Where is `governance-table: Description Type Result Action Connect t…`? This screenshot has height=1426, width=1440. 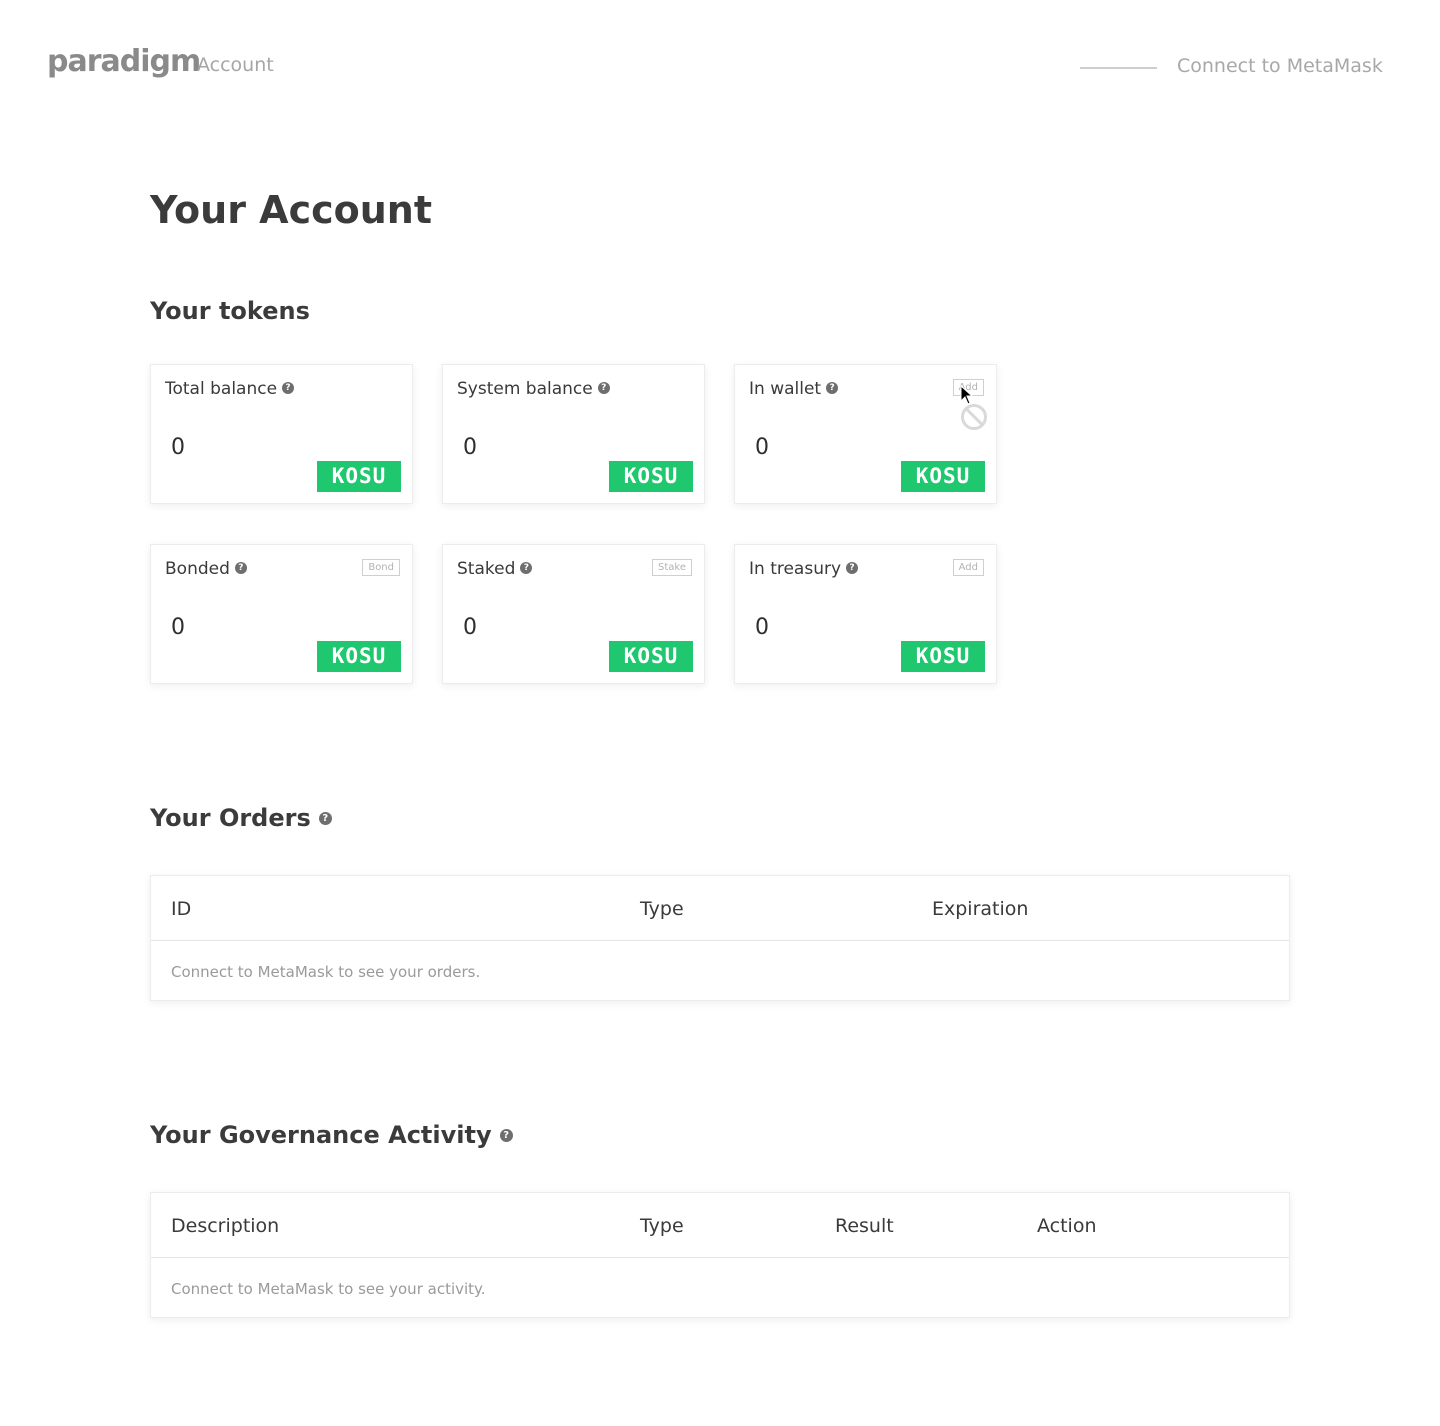 governance-table: Description Type Result Action Connect t… is located at coordinates (720, 1255).